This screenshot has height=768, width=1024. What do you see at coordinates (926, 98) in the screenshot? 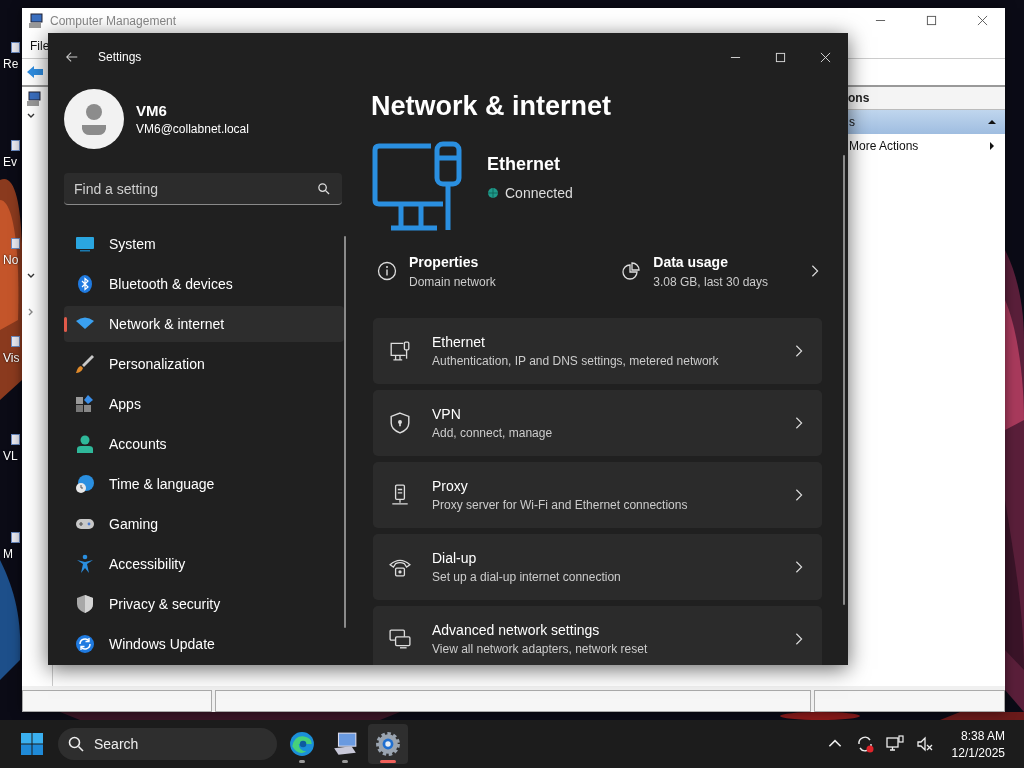
I see `pane-header: ons` at bounding box center [926, 98].